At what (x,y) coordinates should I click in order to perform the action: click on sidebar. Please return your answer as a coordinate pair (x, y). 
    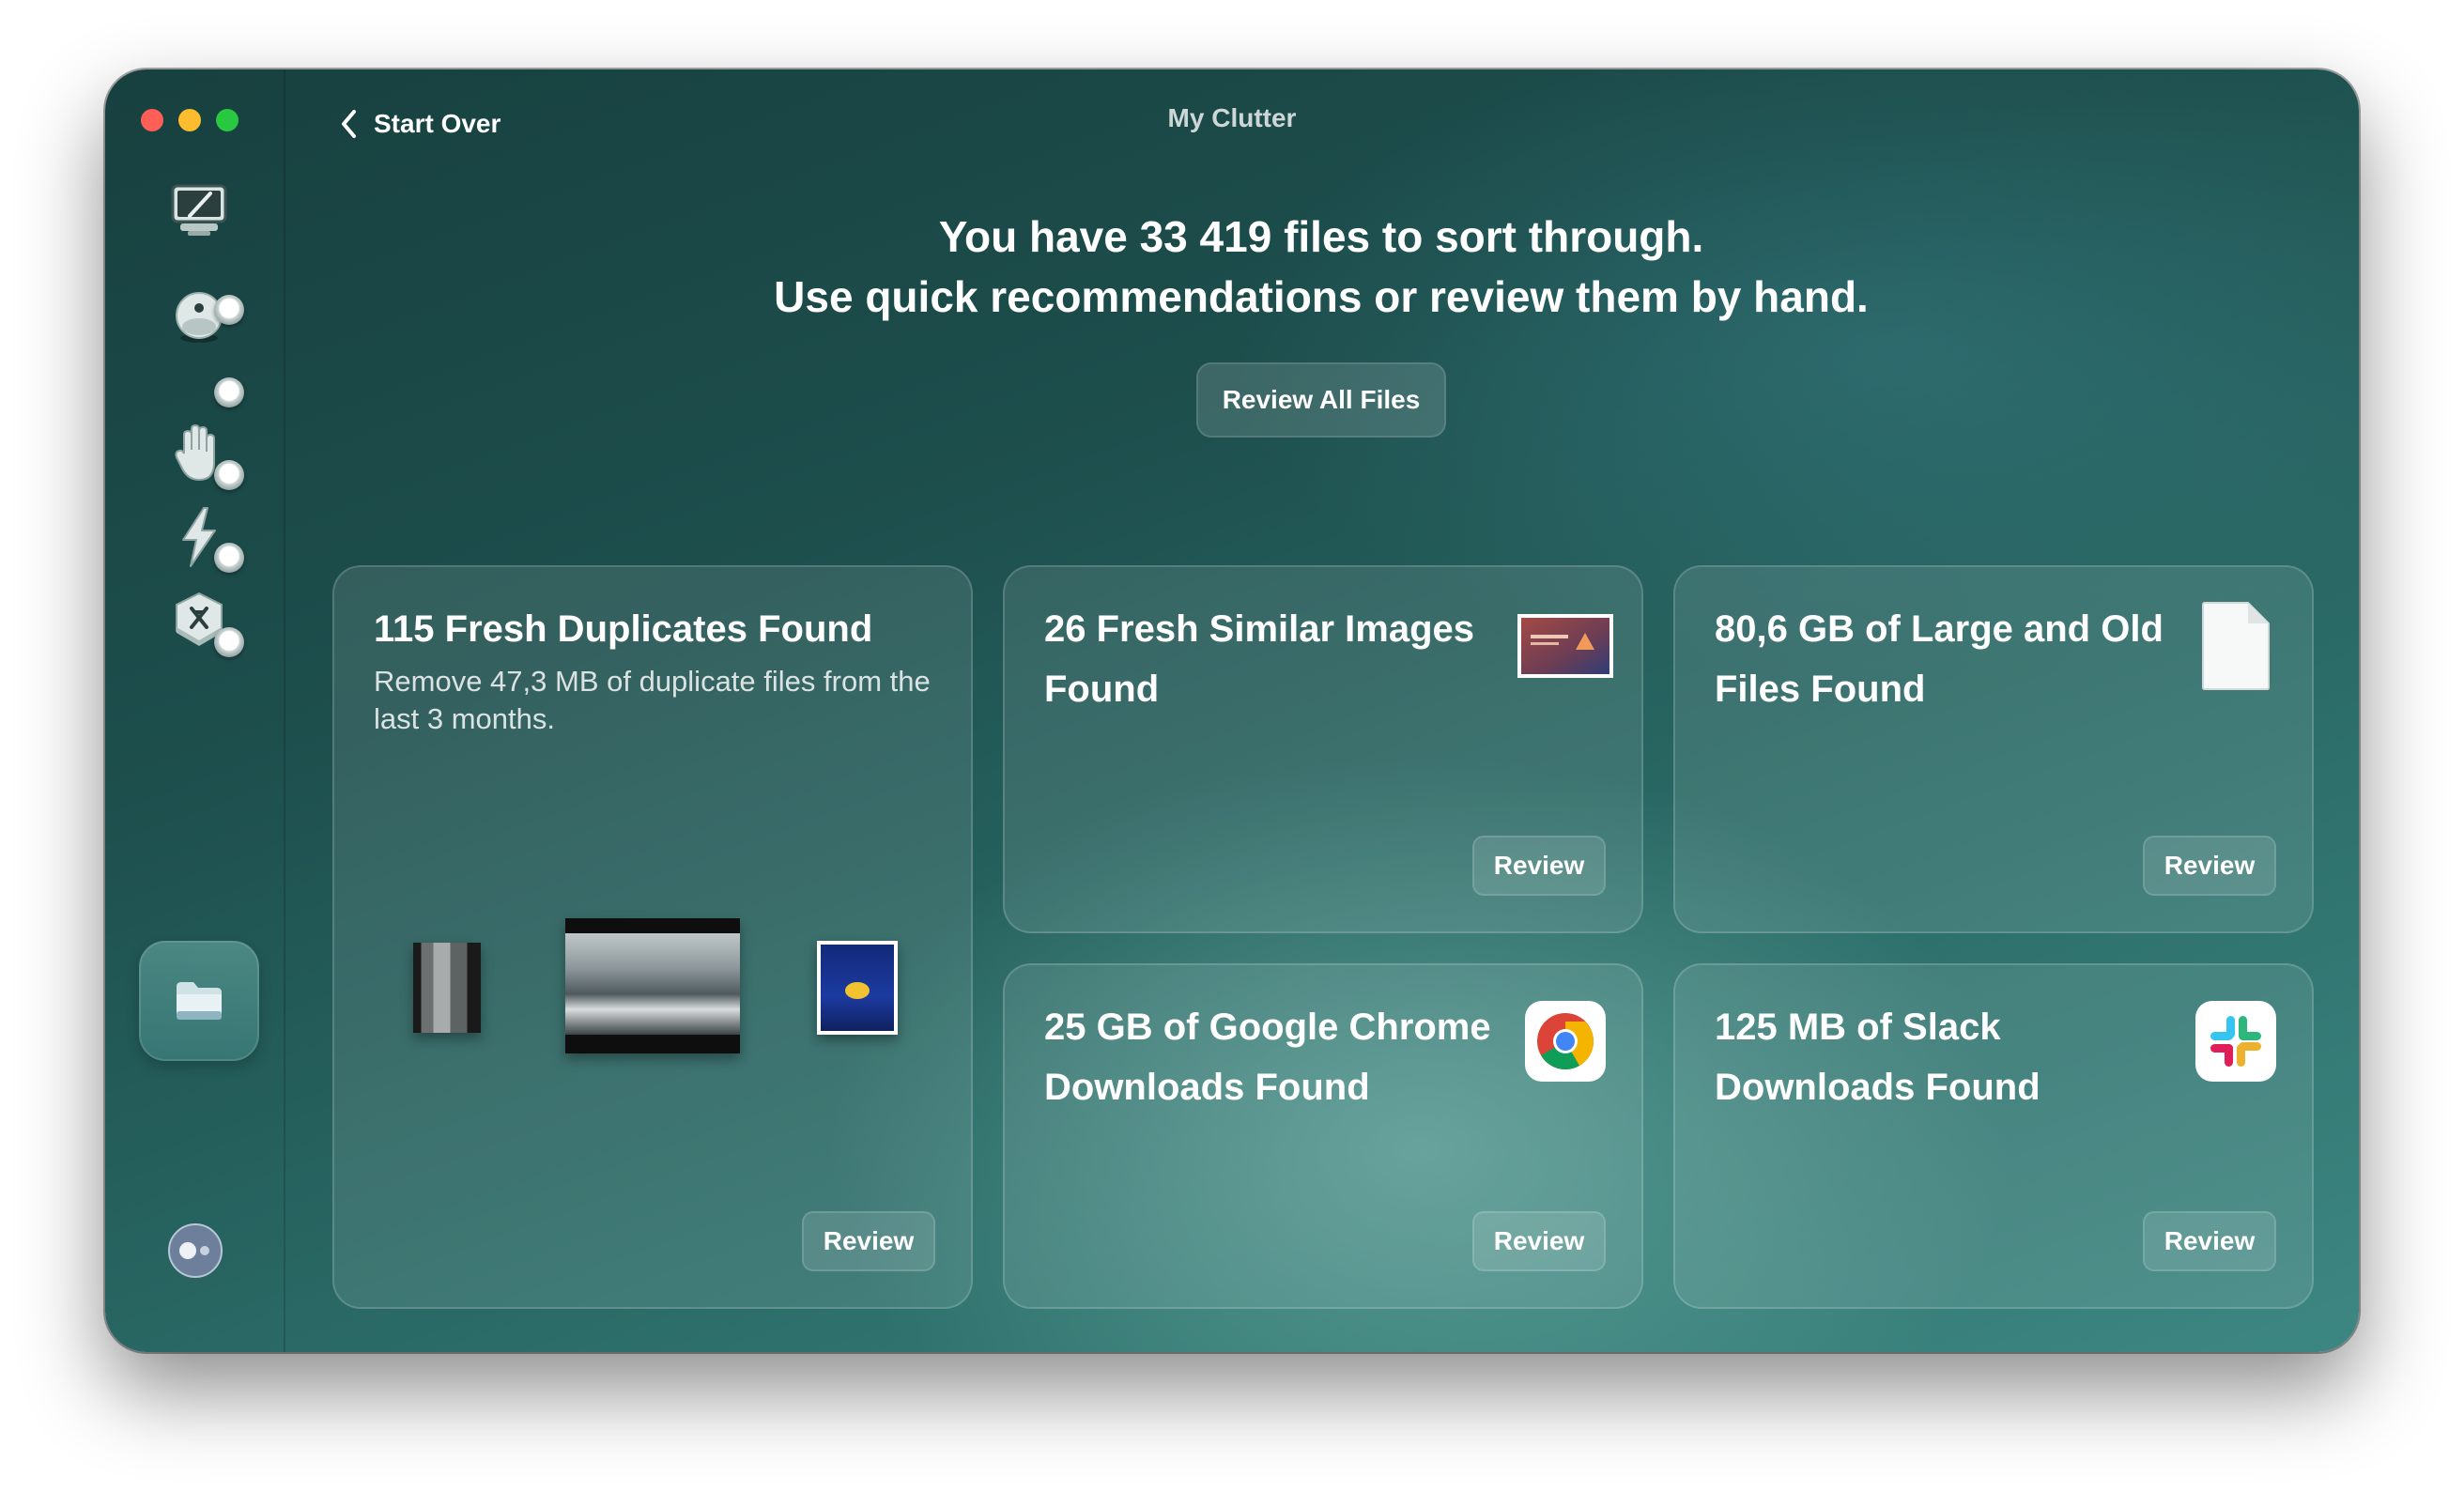
    Looking at the image, I should click on (195, 710).